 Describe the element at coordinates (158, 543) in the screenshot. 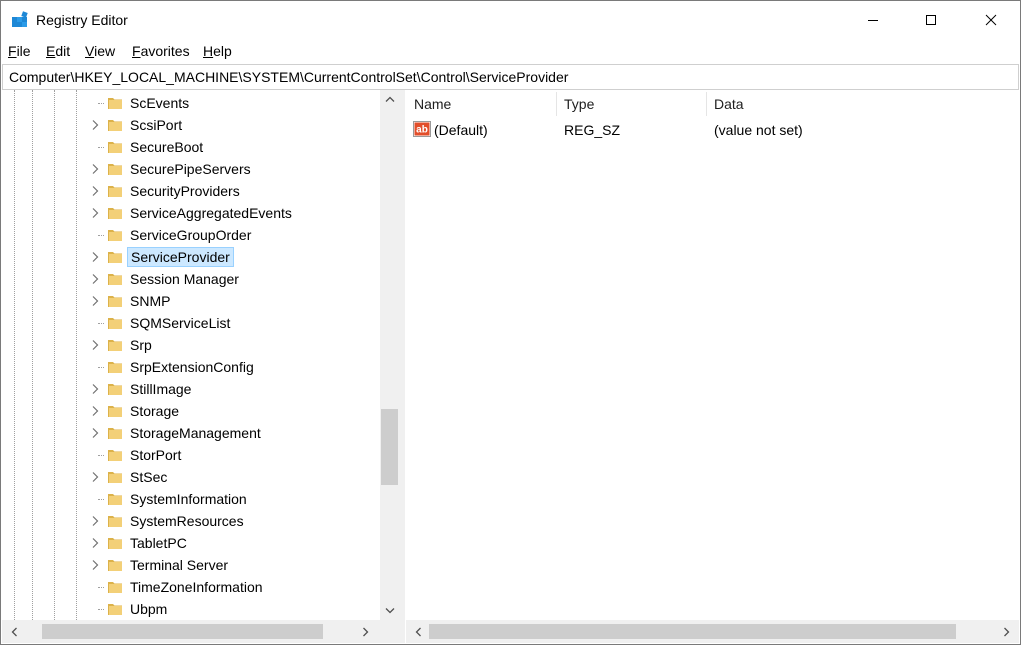

I see `tree-item-label: TabletPC` at that location.